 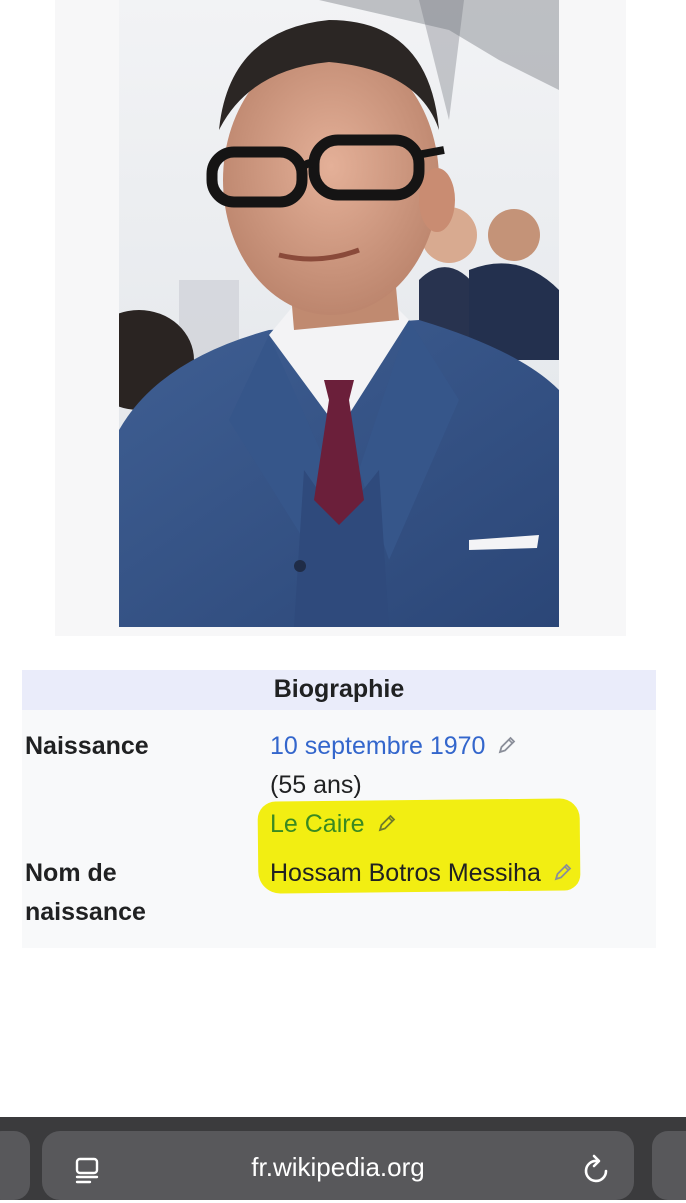 I want to click on reload-icon, so click(x=597, y=1169).